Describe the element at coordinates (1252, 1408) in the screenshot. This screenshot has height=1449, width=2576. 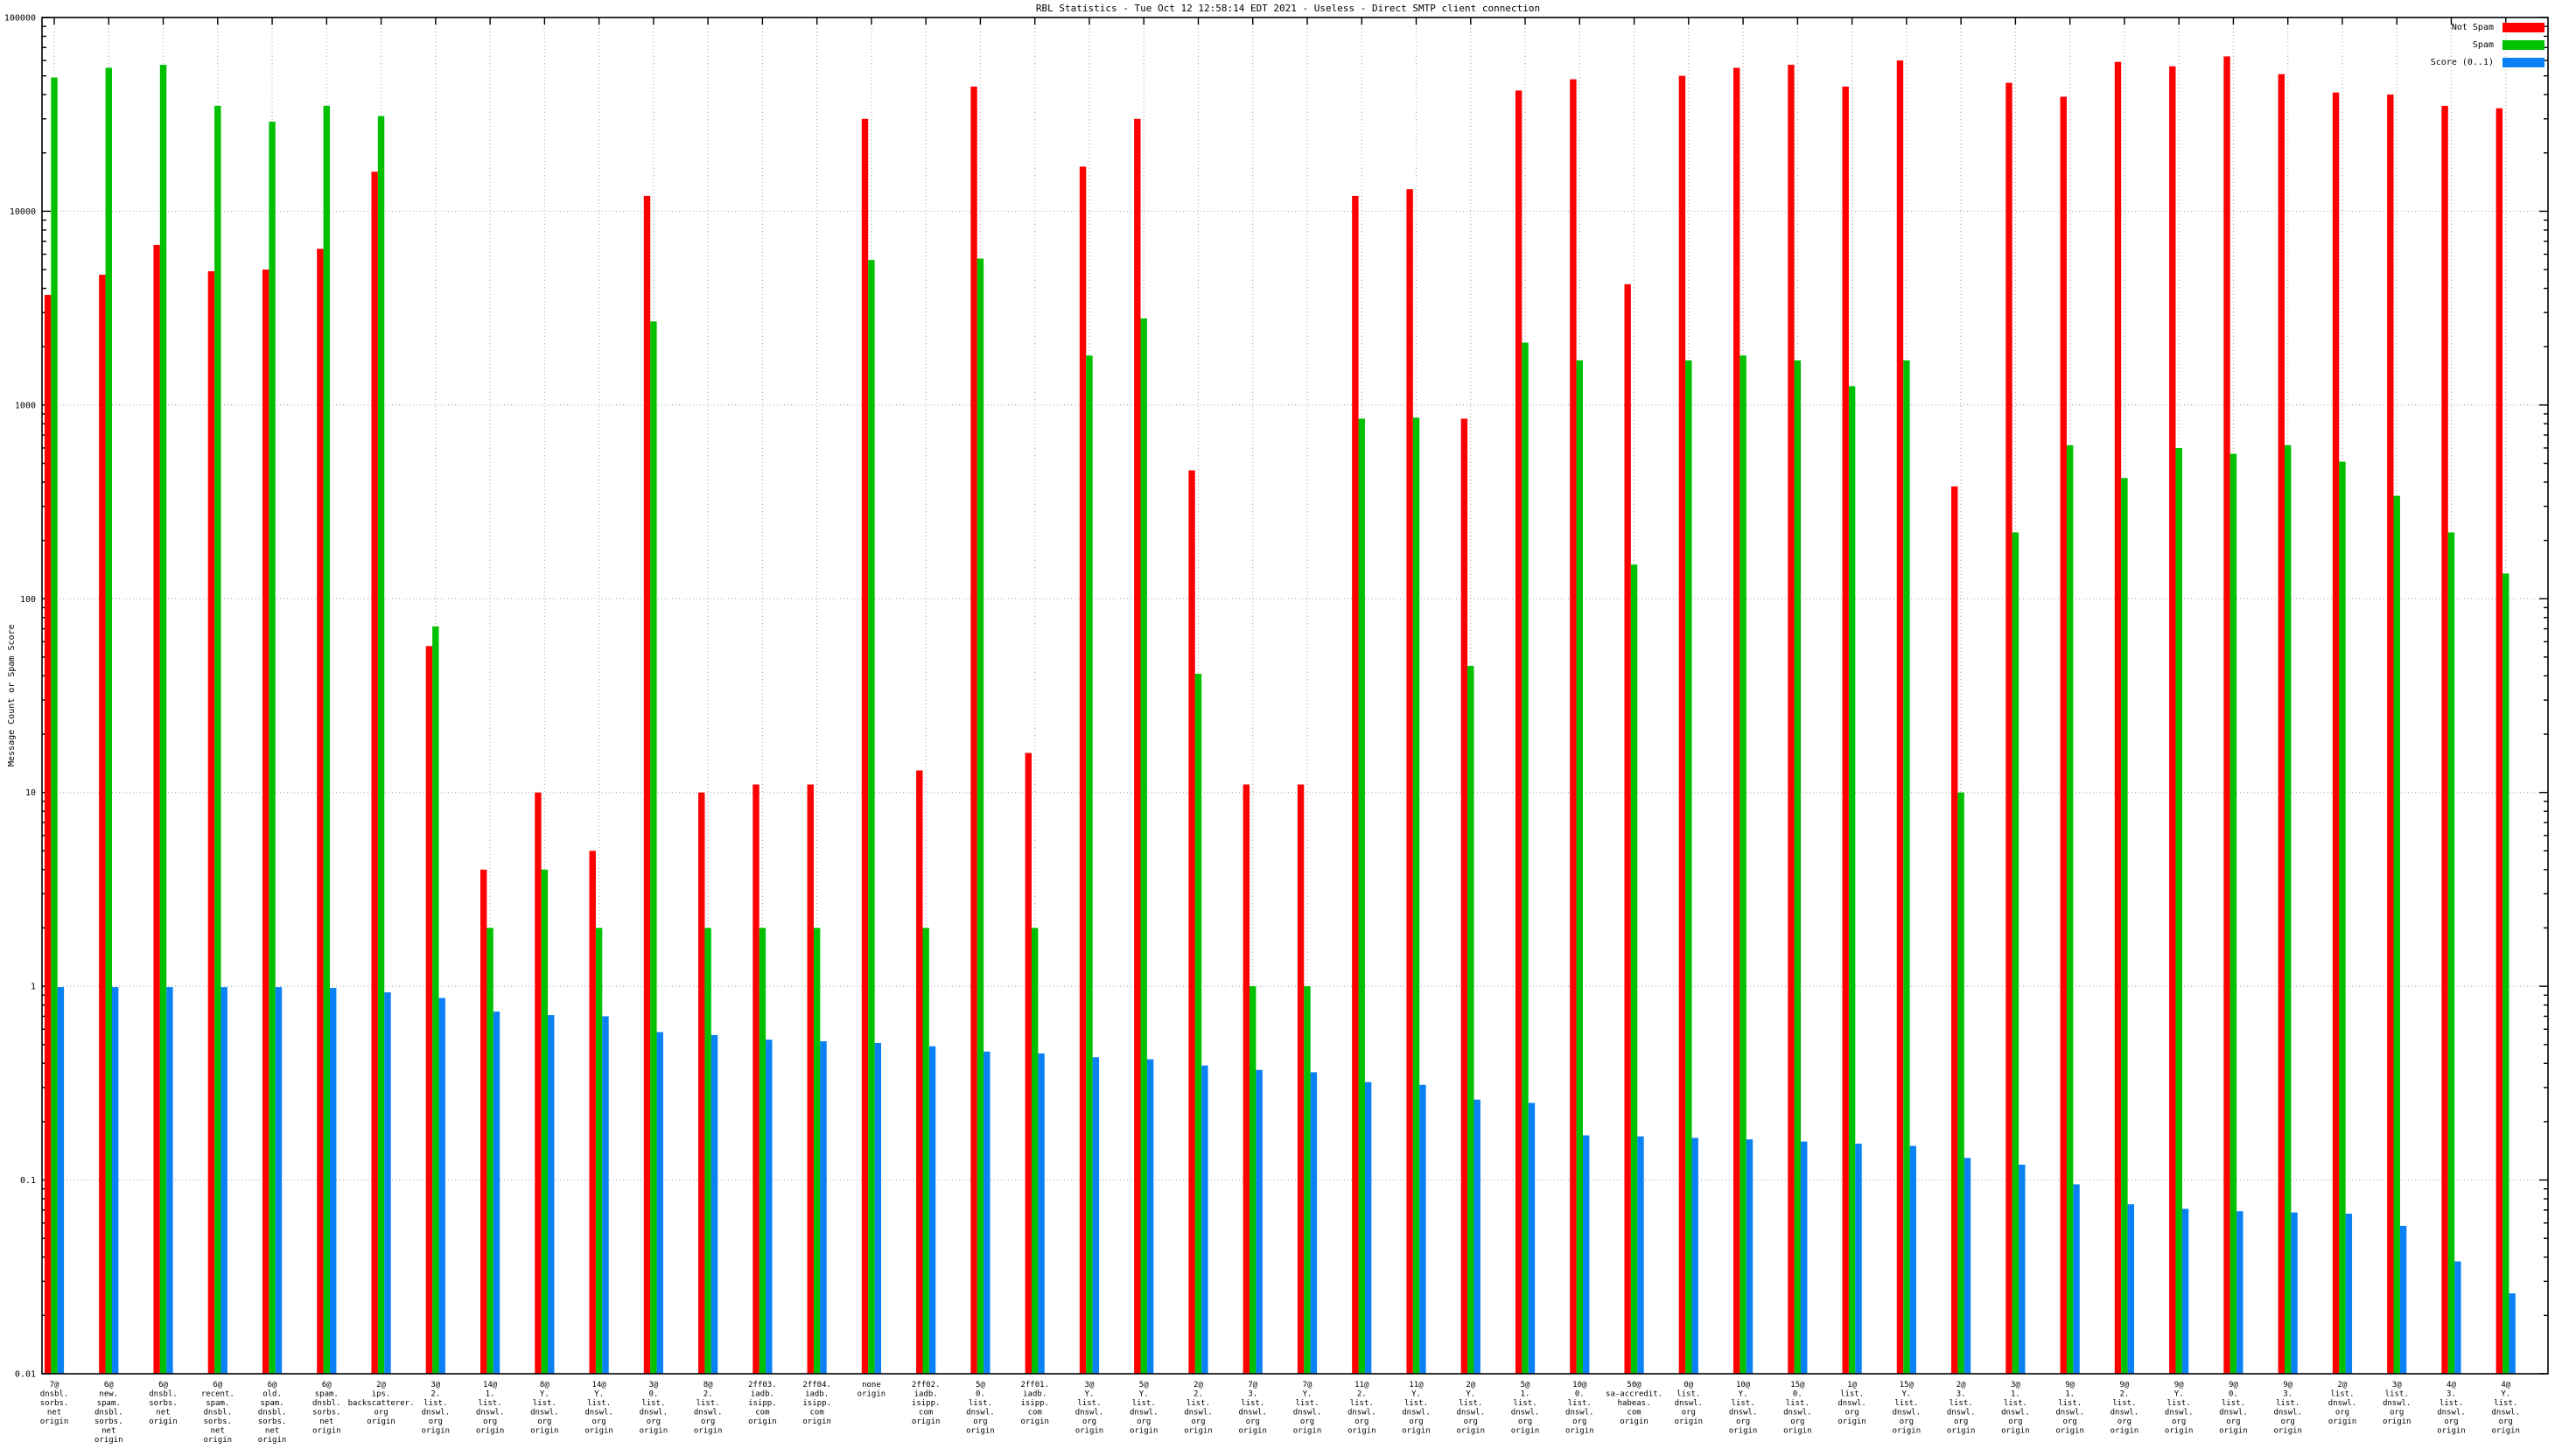
I see `x-tick-label: 7@ 3. list. dnswl. org origin` at that location.